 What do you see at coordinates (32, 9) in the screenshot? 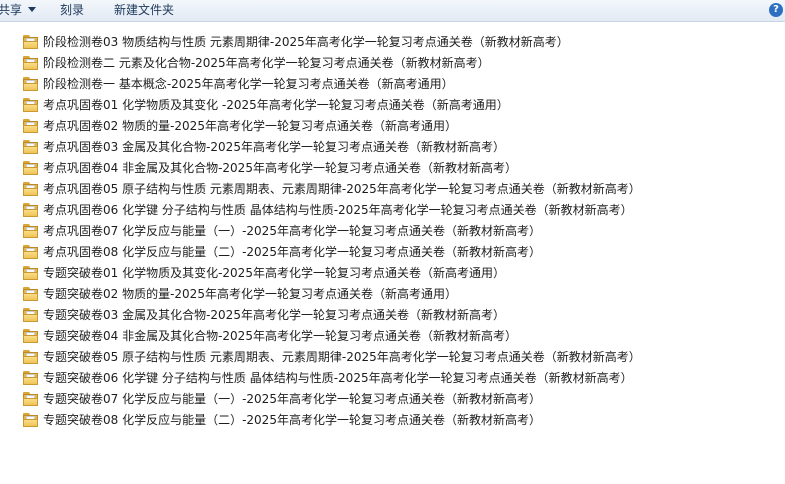
I see `chevron-down-icon` at bounding box center [32, 9].